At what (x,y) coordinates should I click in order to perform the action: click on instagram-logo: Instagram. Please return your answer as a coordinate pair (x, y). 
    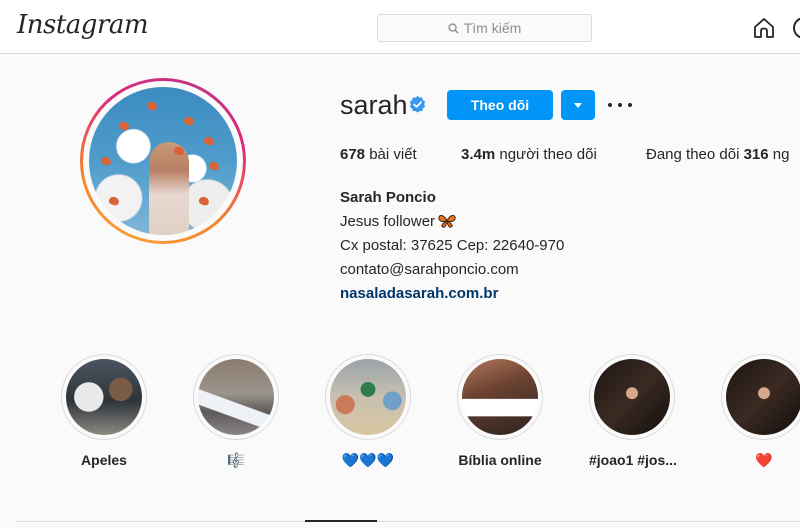
    Looking at the image, I should click on (83, 25).